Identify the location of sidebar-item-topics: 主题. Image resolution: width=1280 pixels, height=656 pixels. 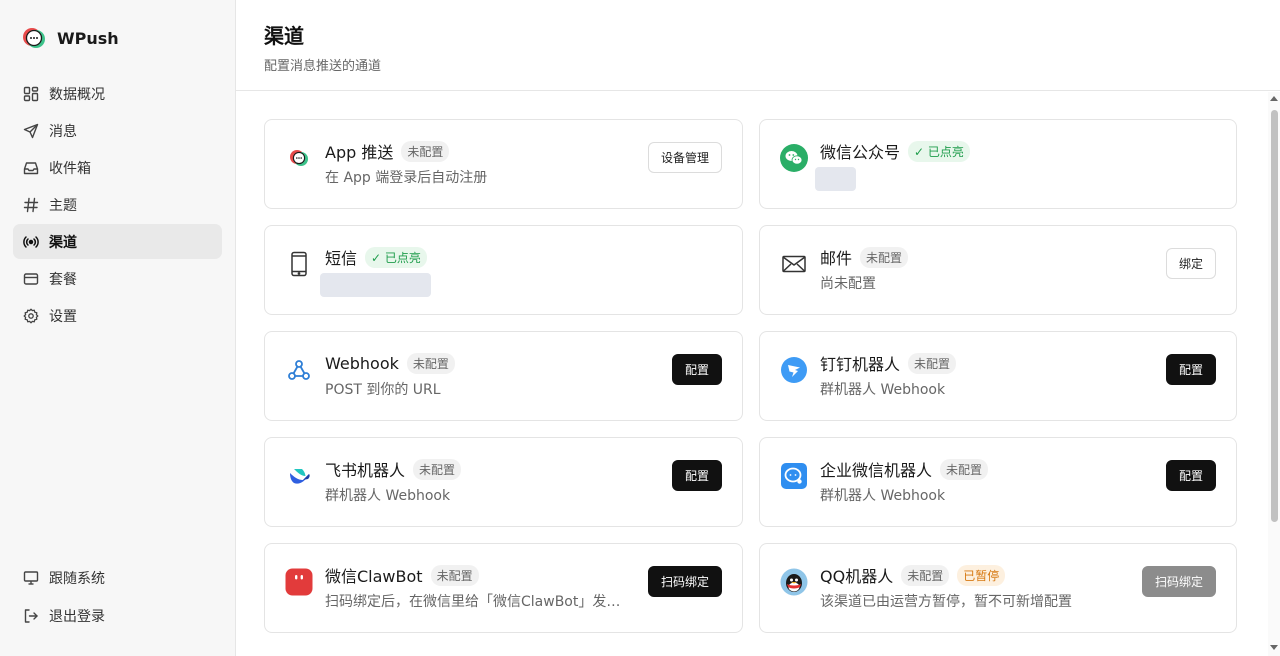
(117, 204).